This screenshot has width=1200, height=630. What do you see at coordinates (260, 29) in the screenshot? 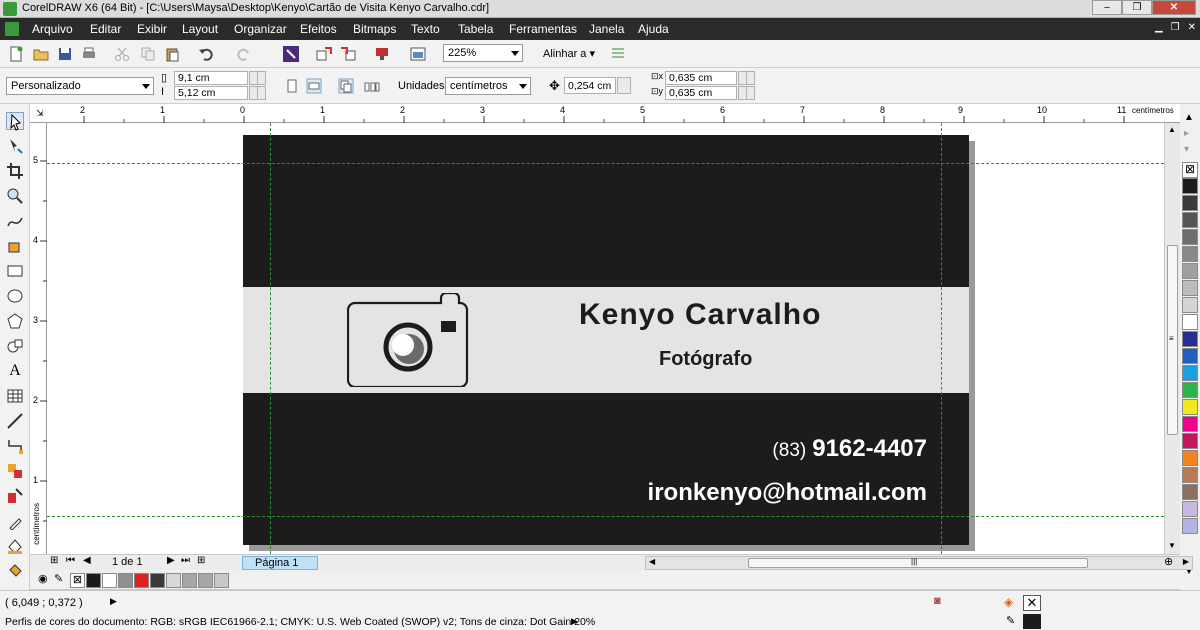
I see `menu-organizar: Organizar` at bounding box center [260, 29].